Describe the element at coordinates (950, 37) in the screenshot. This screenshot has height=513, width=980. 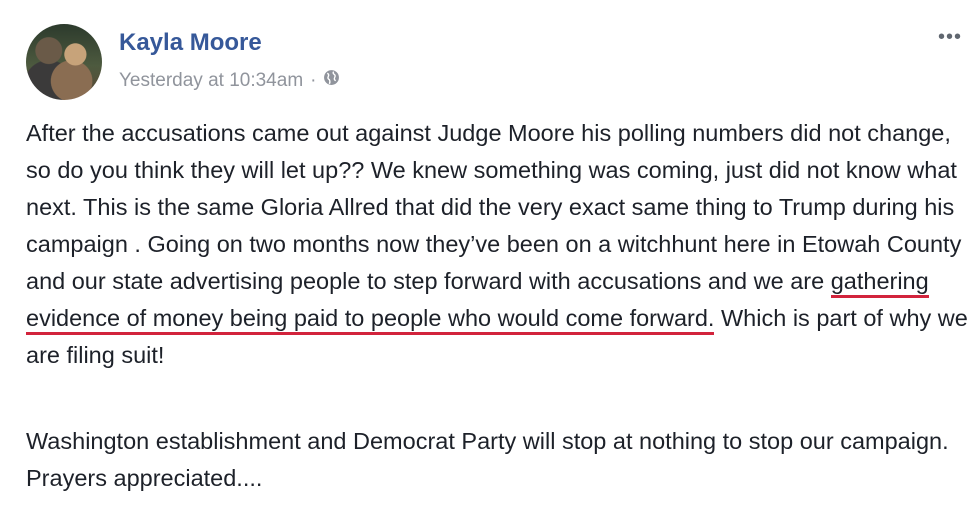
I see `more-options-button: •••` at that location.